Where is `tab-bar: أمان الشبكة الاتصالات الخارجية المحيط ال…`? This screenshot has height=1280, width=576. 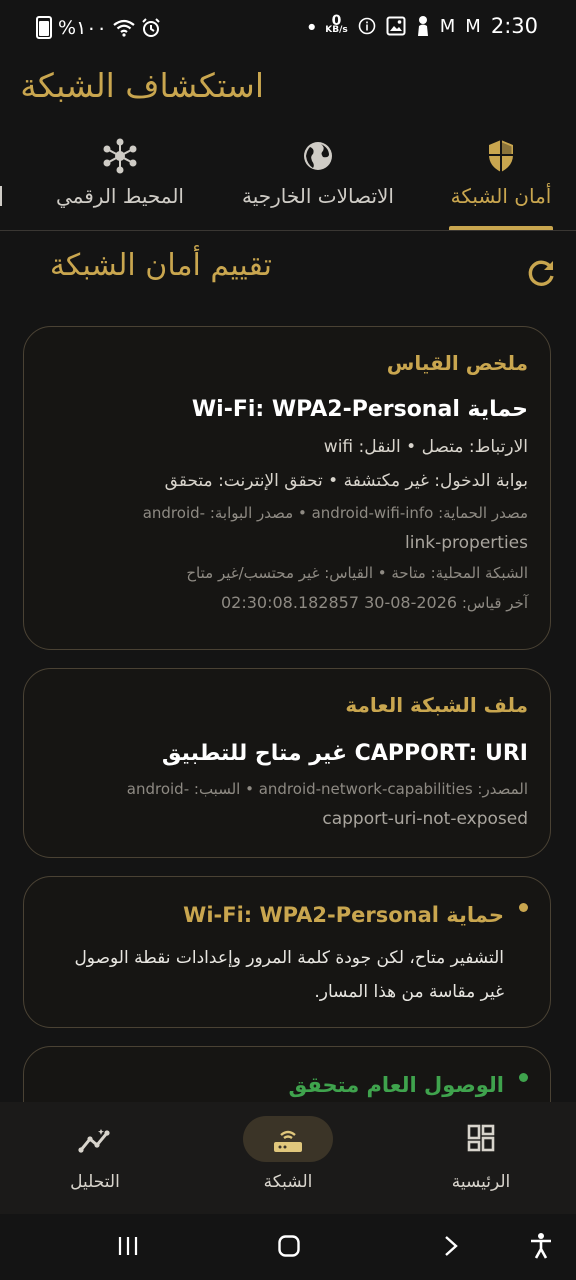
tab-bar: أمان الشبكة الاتصالات الخارجية المحيط ال… is located at coordinates (288, 184).